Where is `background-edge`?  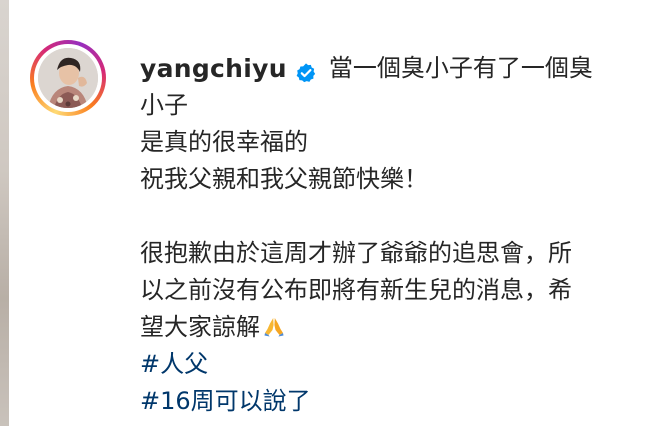 background-edge is located at coordinates (4, 213).